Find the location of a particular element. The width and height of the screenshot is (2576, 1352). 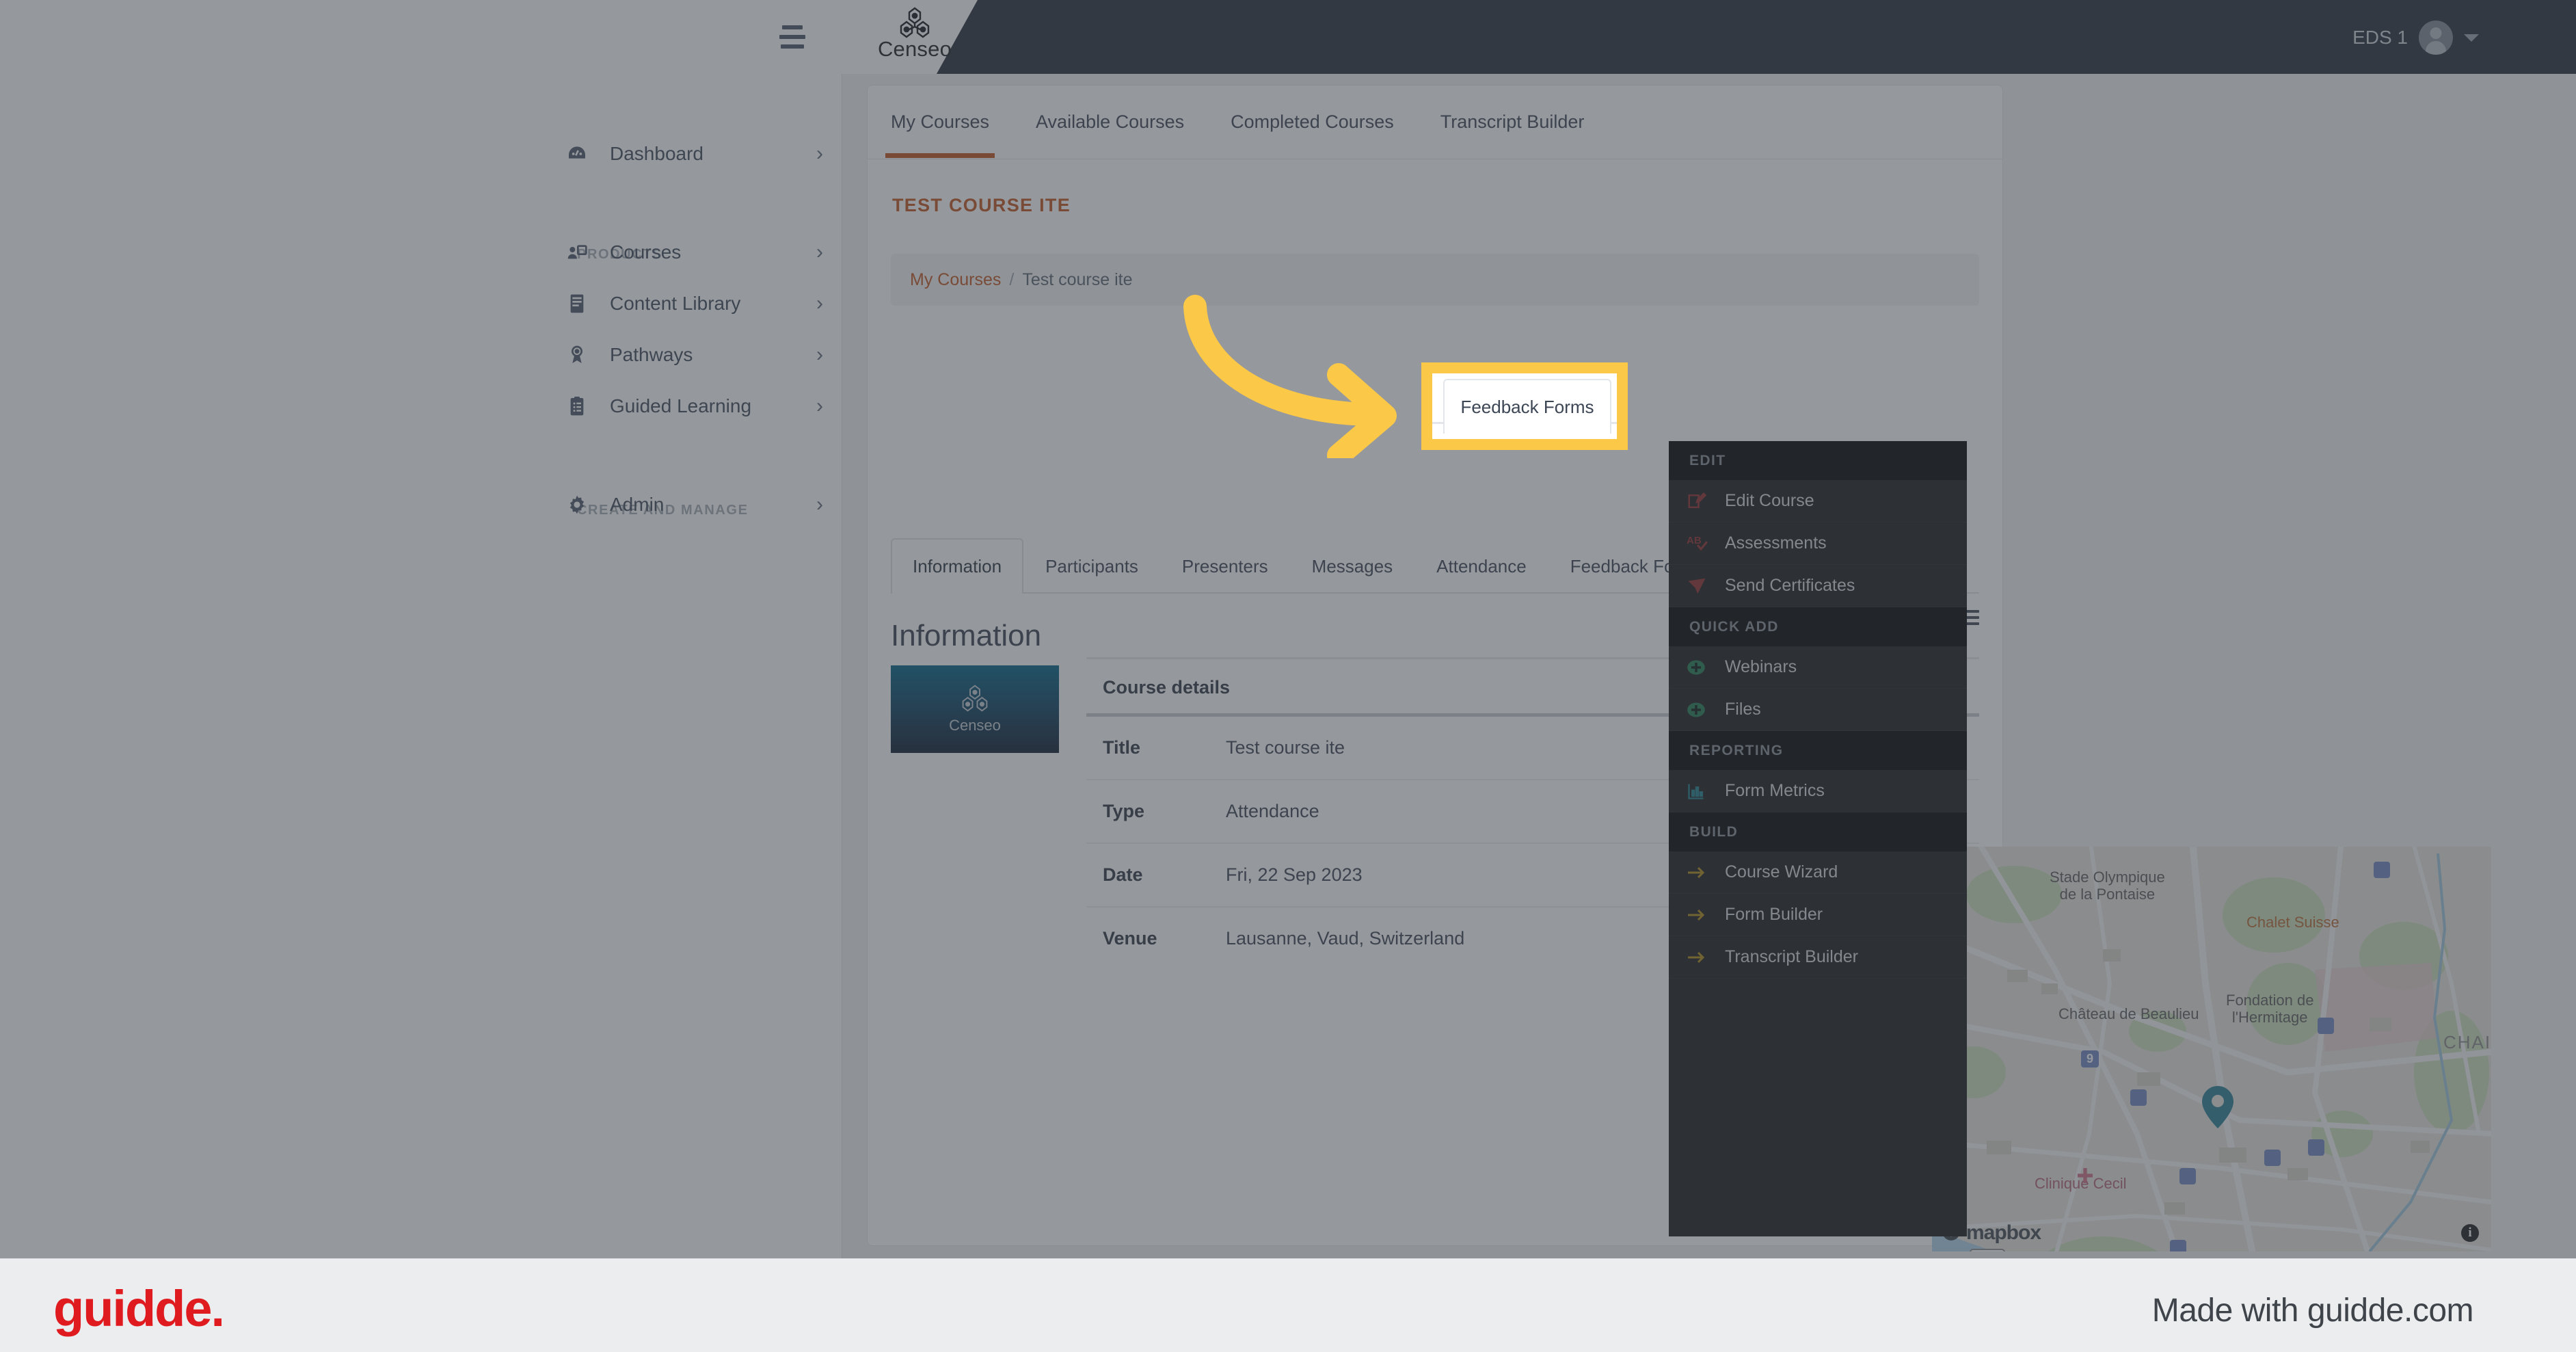

tab-transcript-builder: Transcript Builder is located at coordinates (1512, 121).